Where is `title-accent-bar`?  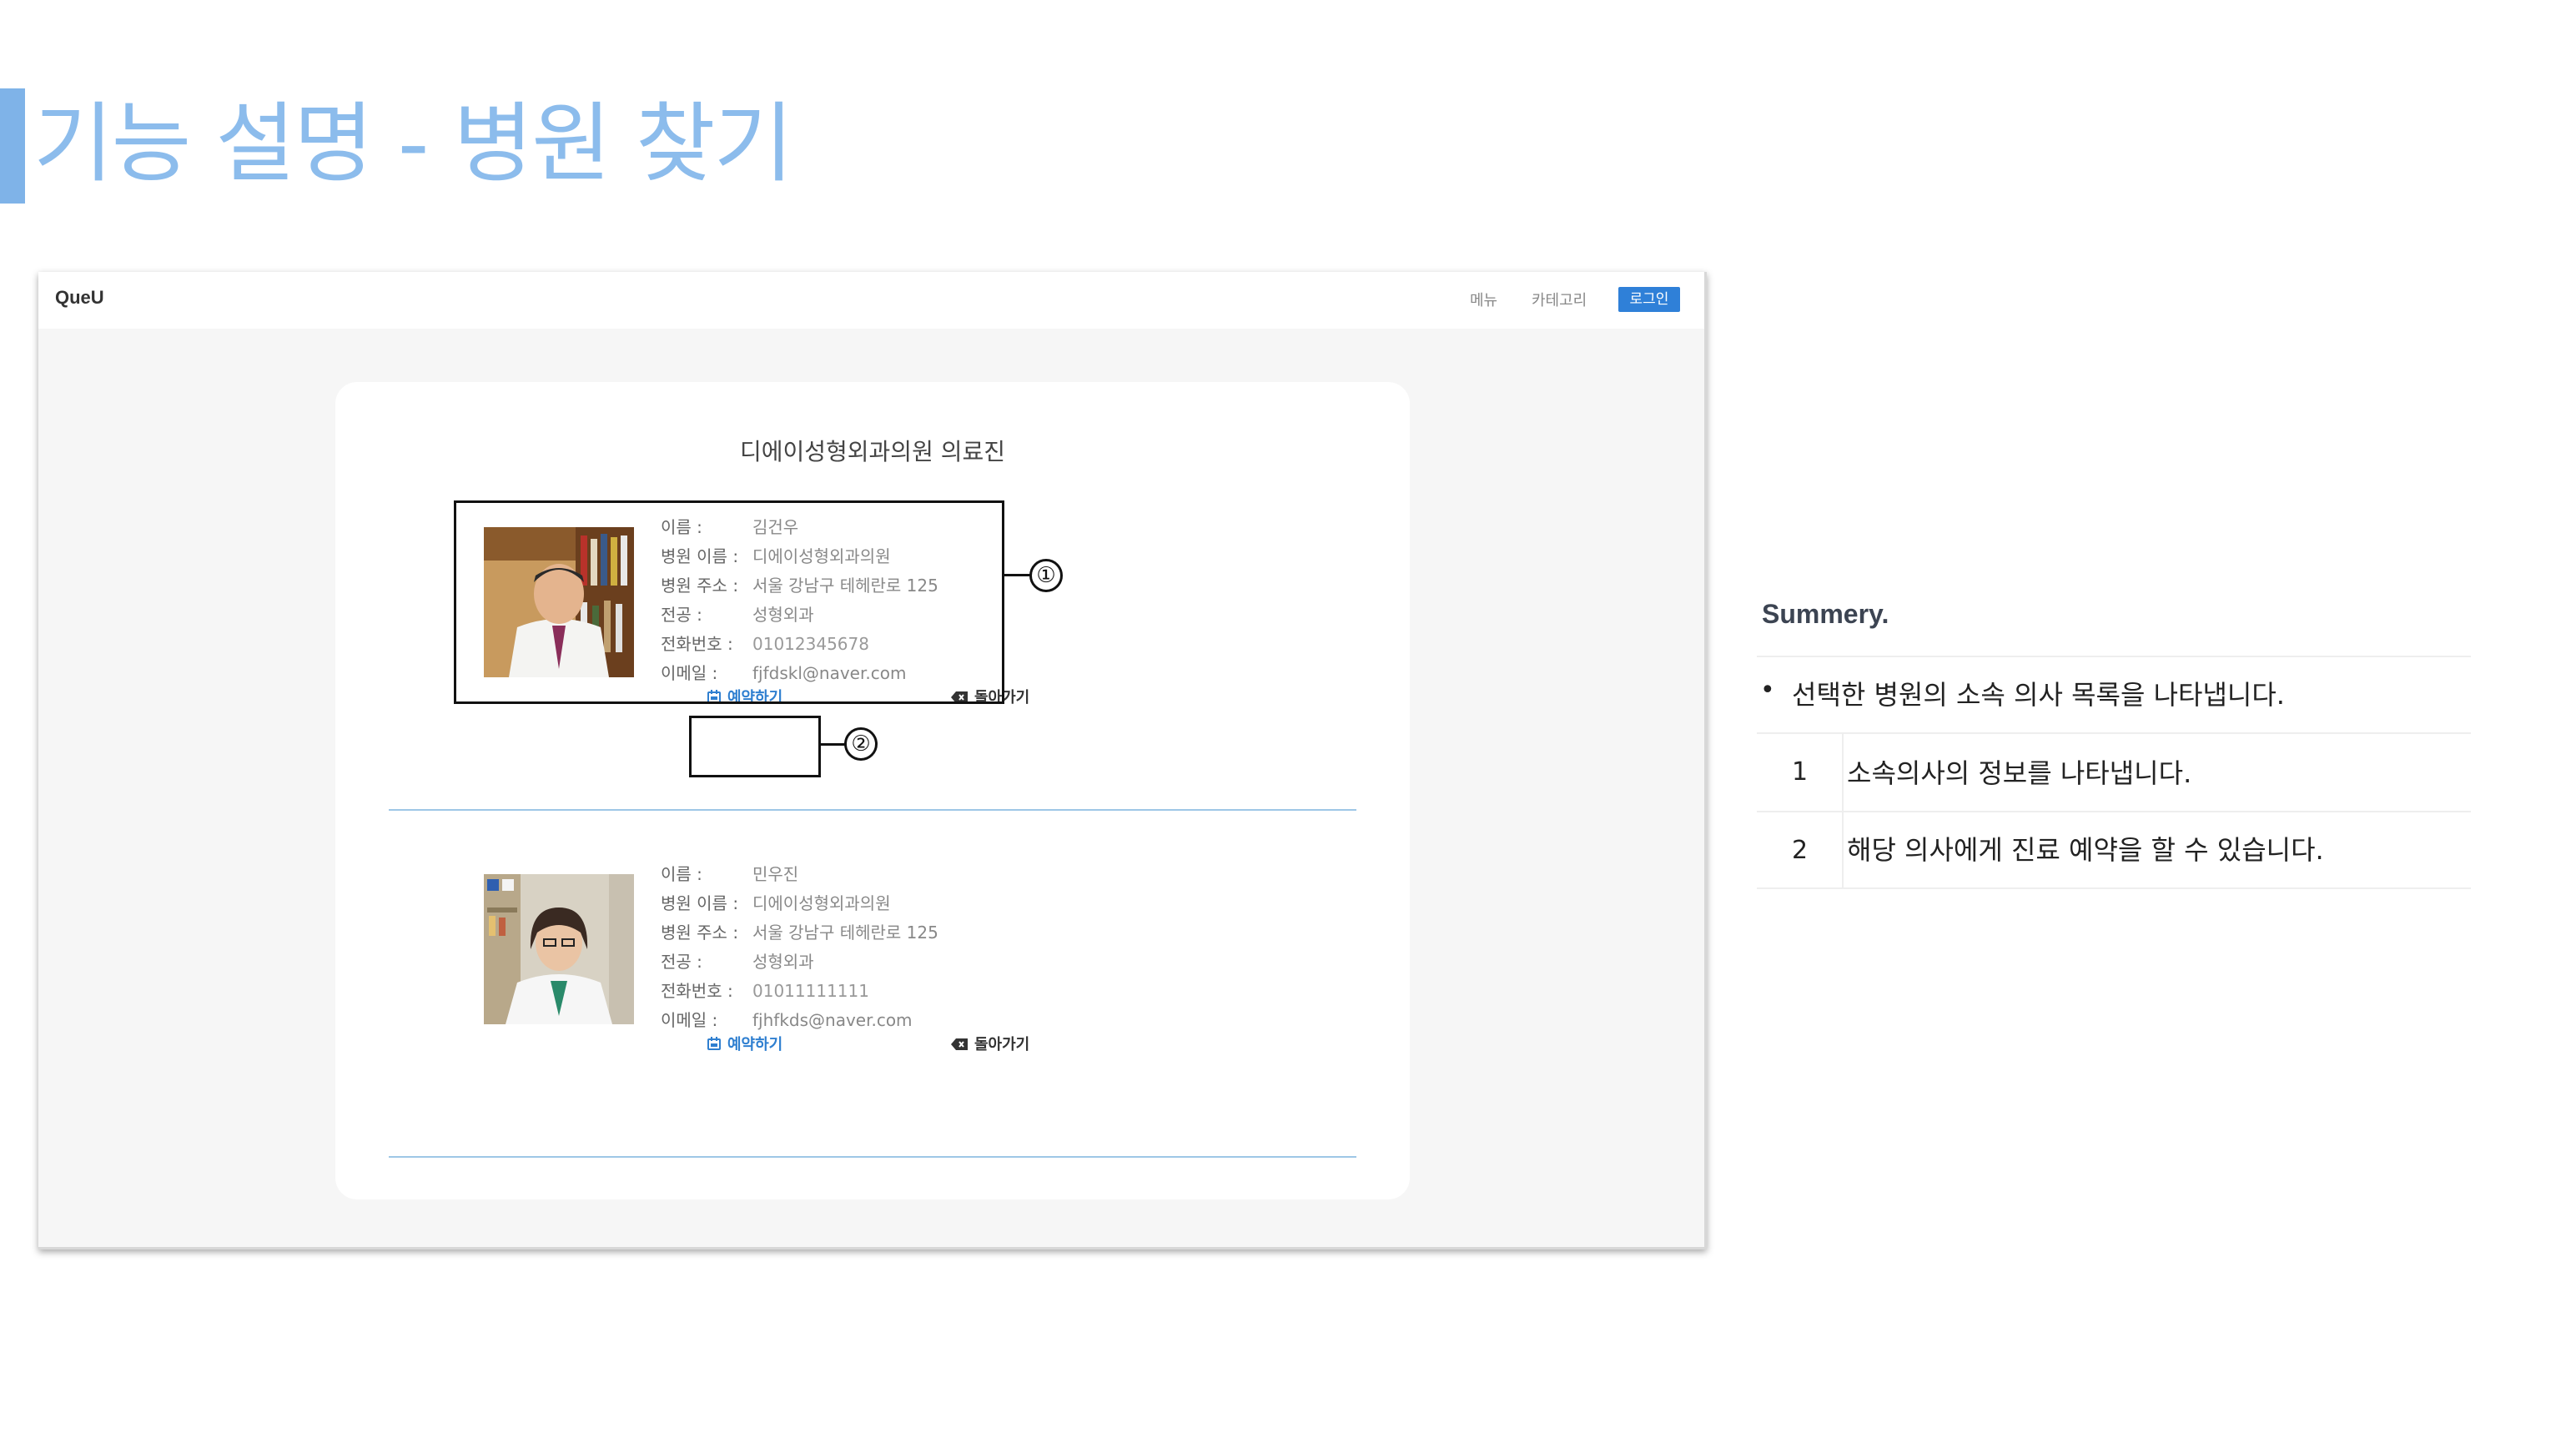
title-accent-bar is located at coordinates (12, 146).